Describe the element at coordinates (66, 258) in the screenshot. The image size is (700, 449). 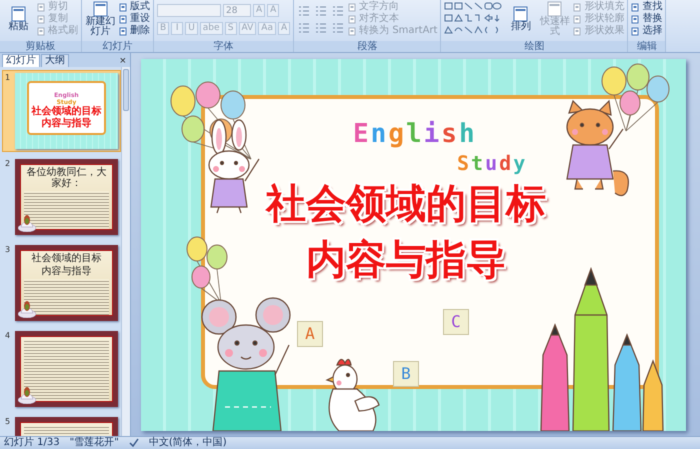
I see `thumbnail-text: 社会领域的目标` at that location.